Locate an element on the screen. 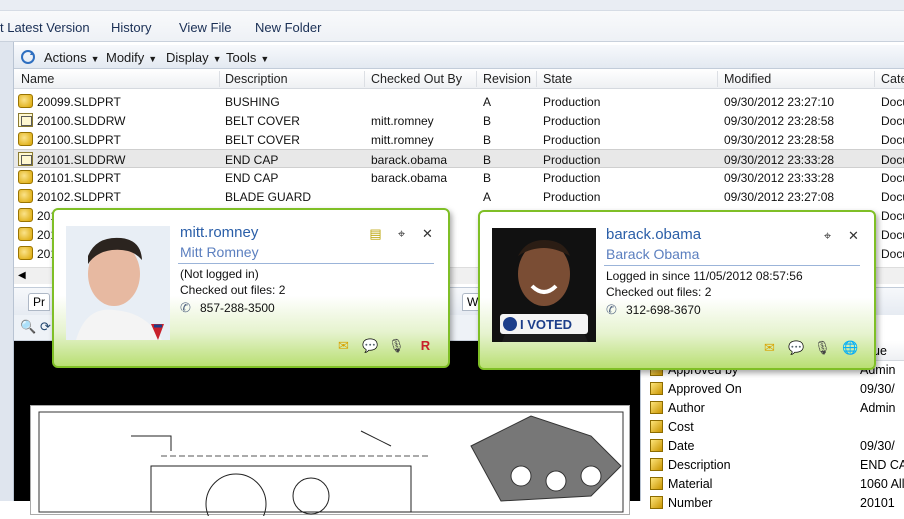  display-menu: Display ▼ is located at coordinates (194, 57).